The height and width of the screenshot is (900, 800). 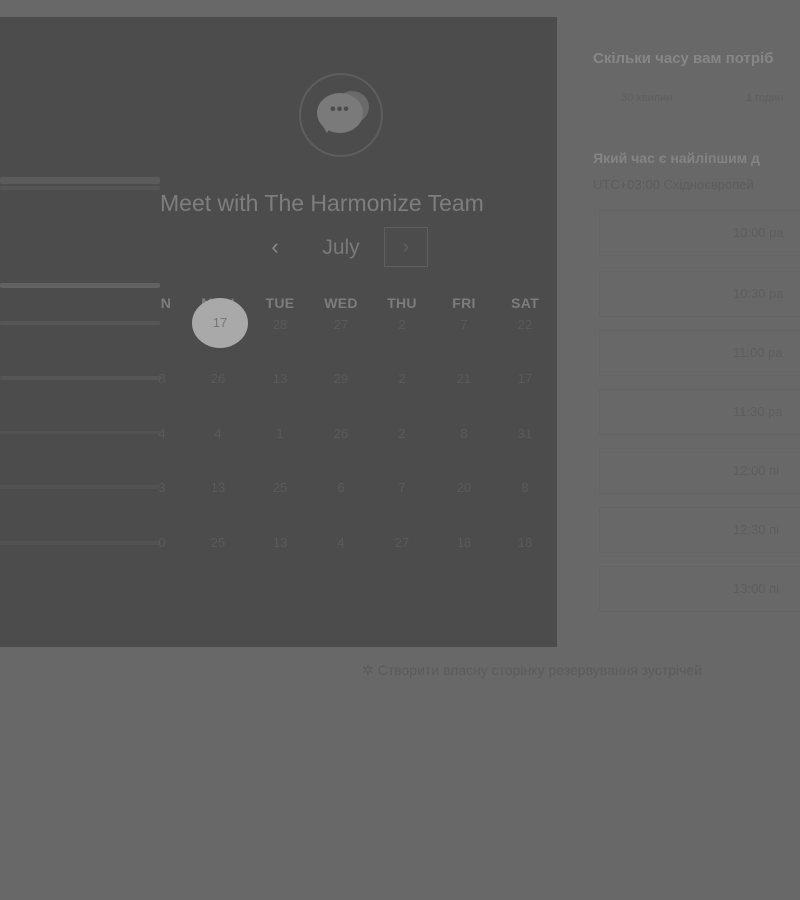 What do you see at coordinates (80, 332) in the screenshot?
I see `loading-placeholder-column` at bounding box center [80, 332].